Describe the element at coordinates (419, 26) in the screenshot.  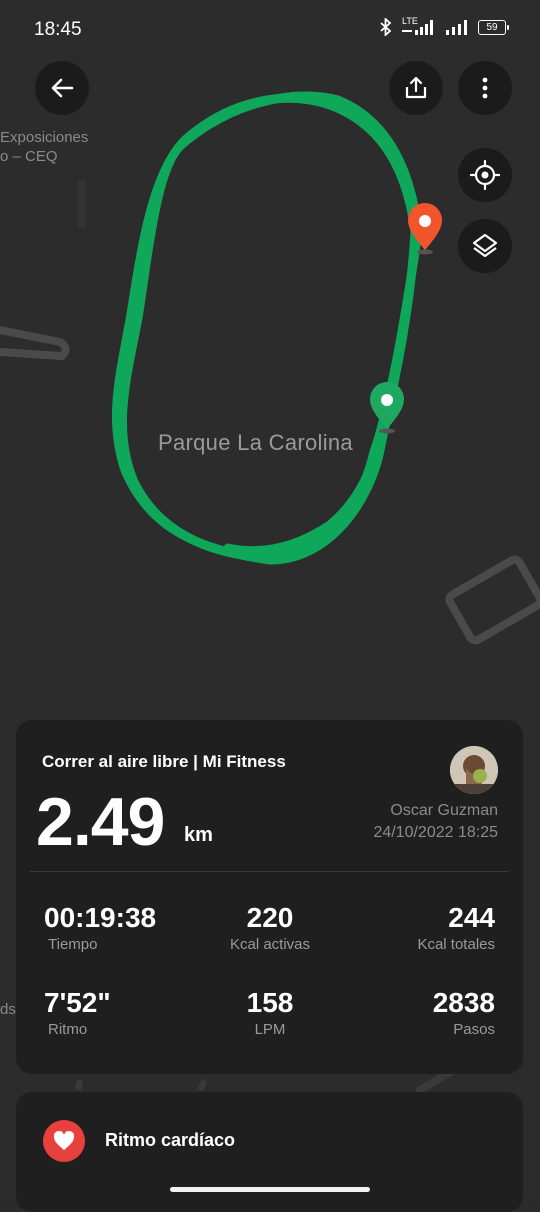
I see `lte-signal-icon: LTE` at that location.